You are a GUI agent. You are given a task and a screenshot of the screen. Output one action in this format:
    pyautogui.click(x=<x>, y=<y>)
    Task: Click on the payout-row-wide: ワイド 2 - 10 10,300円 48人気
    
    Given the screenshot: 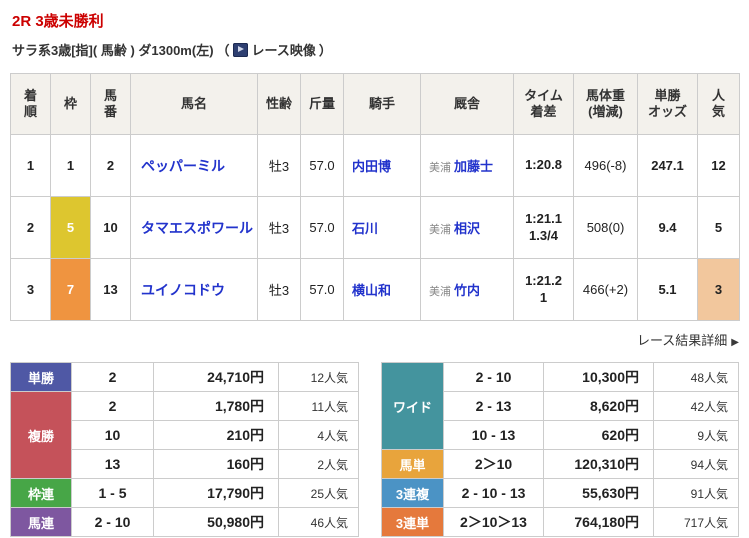 What is the action you would take?
    pyautogui.click(x=560, y=406)
    